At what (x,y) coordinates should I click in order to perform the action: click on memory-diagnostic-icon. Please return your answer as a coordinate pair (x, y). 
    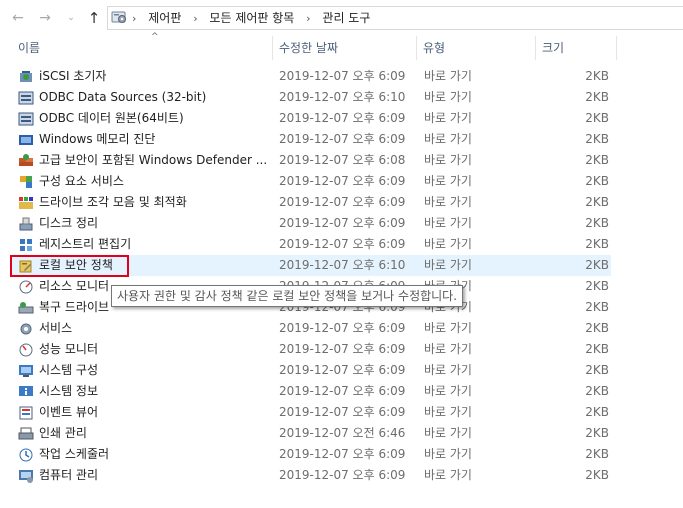
    Looking at the image, I should click on (26, 140).